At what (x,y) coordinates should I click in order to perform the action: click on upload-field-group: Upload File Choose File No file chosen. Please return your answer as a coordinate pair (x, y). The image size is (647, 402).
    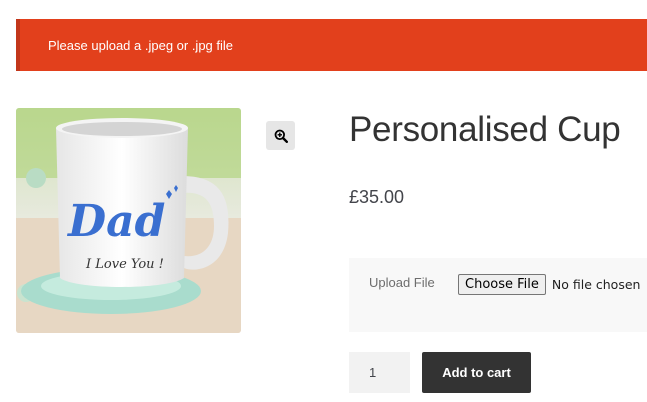
    Looking at the image, I should click on (498, 295).